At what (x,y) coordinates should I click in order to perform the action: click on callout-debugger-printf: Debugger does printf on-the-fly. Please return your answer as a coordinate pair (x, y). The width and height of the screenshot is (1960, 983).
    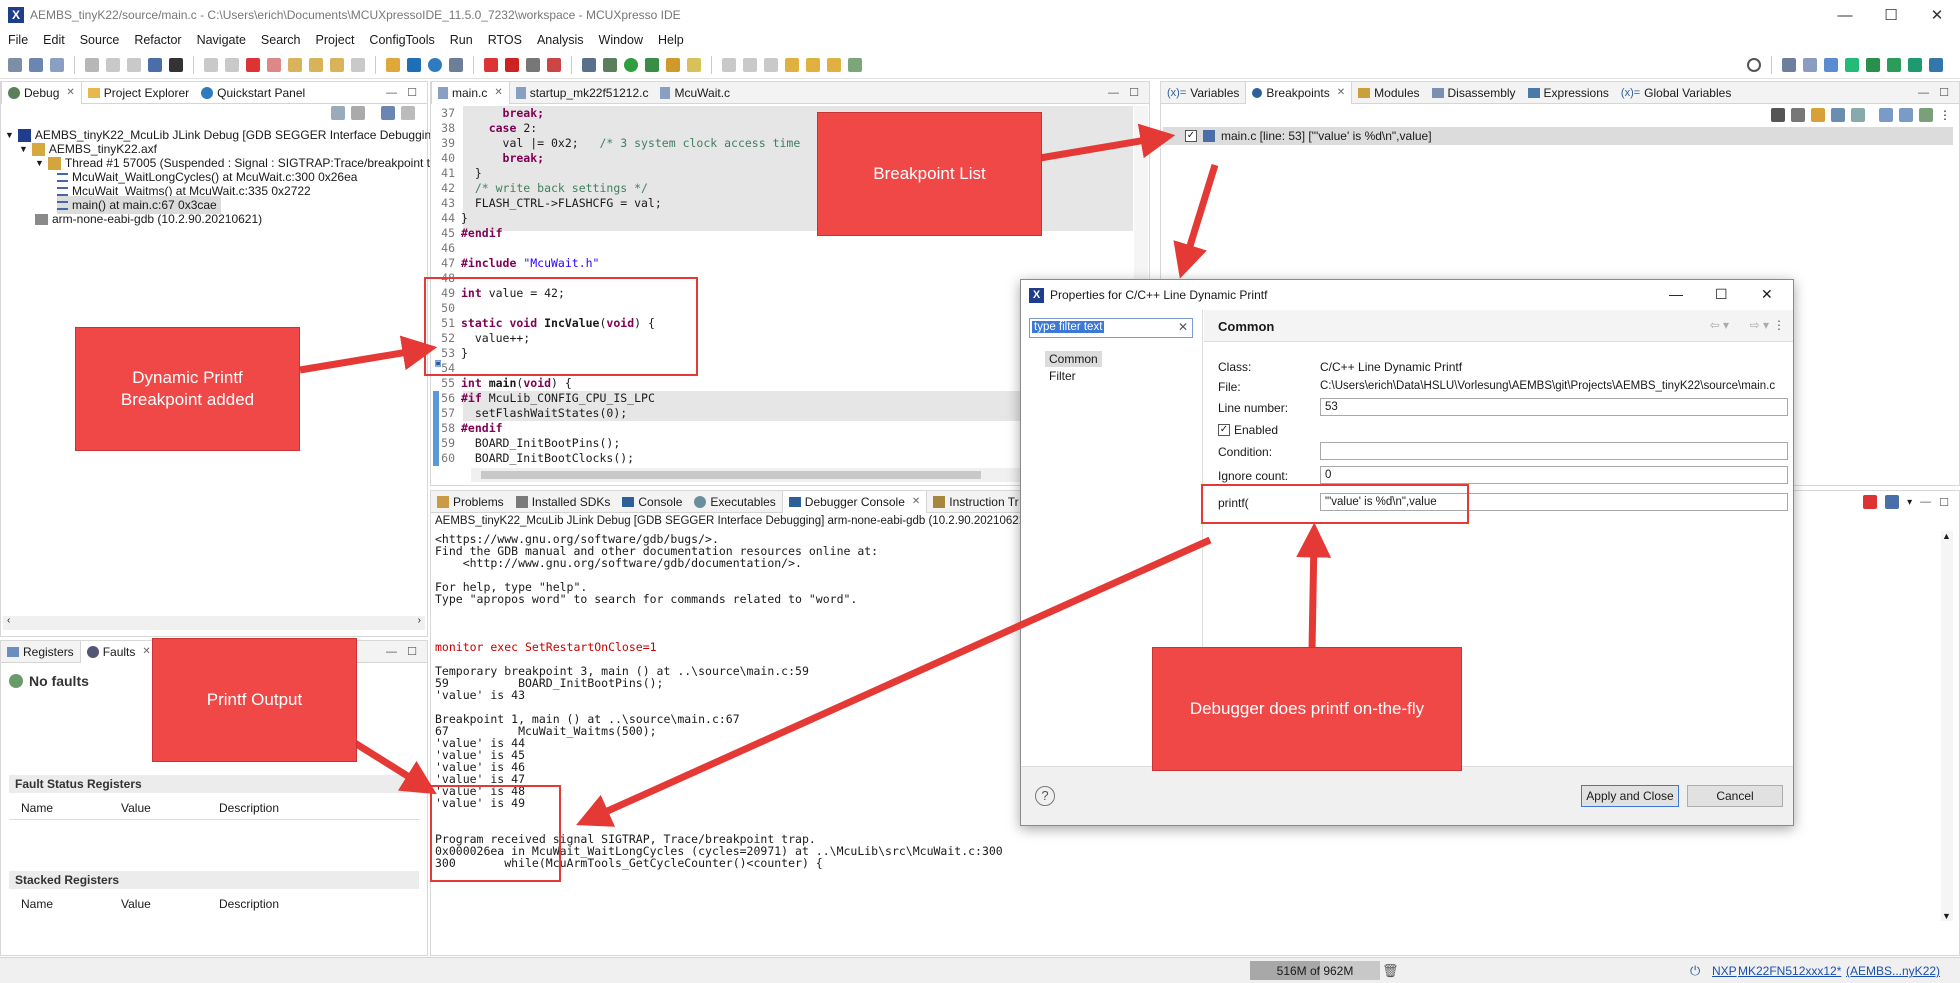
    Looking at the image, I should click on (1307, 709).